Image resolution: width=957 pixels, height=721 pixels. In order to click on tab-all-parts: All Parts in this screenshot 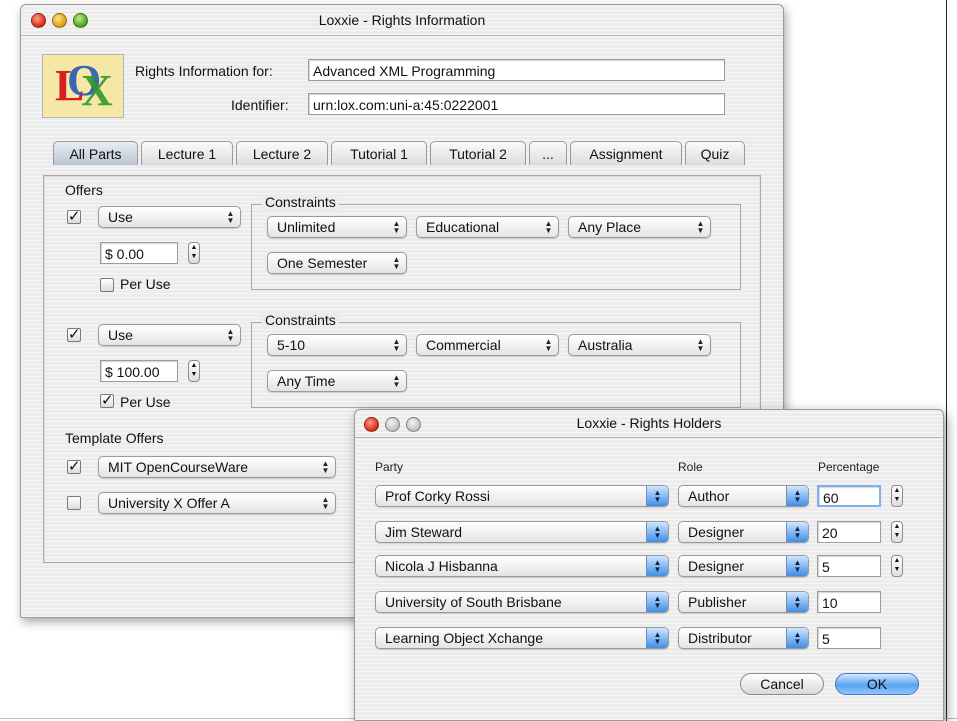, I will do `click(95, 153)`.